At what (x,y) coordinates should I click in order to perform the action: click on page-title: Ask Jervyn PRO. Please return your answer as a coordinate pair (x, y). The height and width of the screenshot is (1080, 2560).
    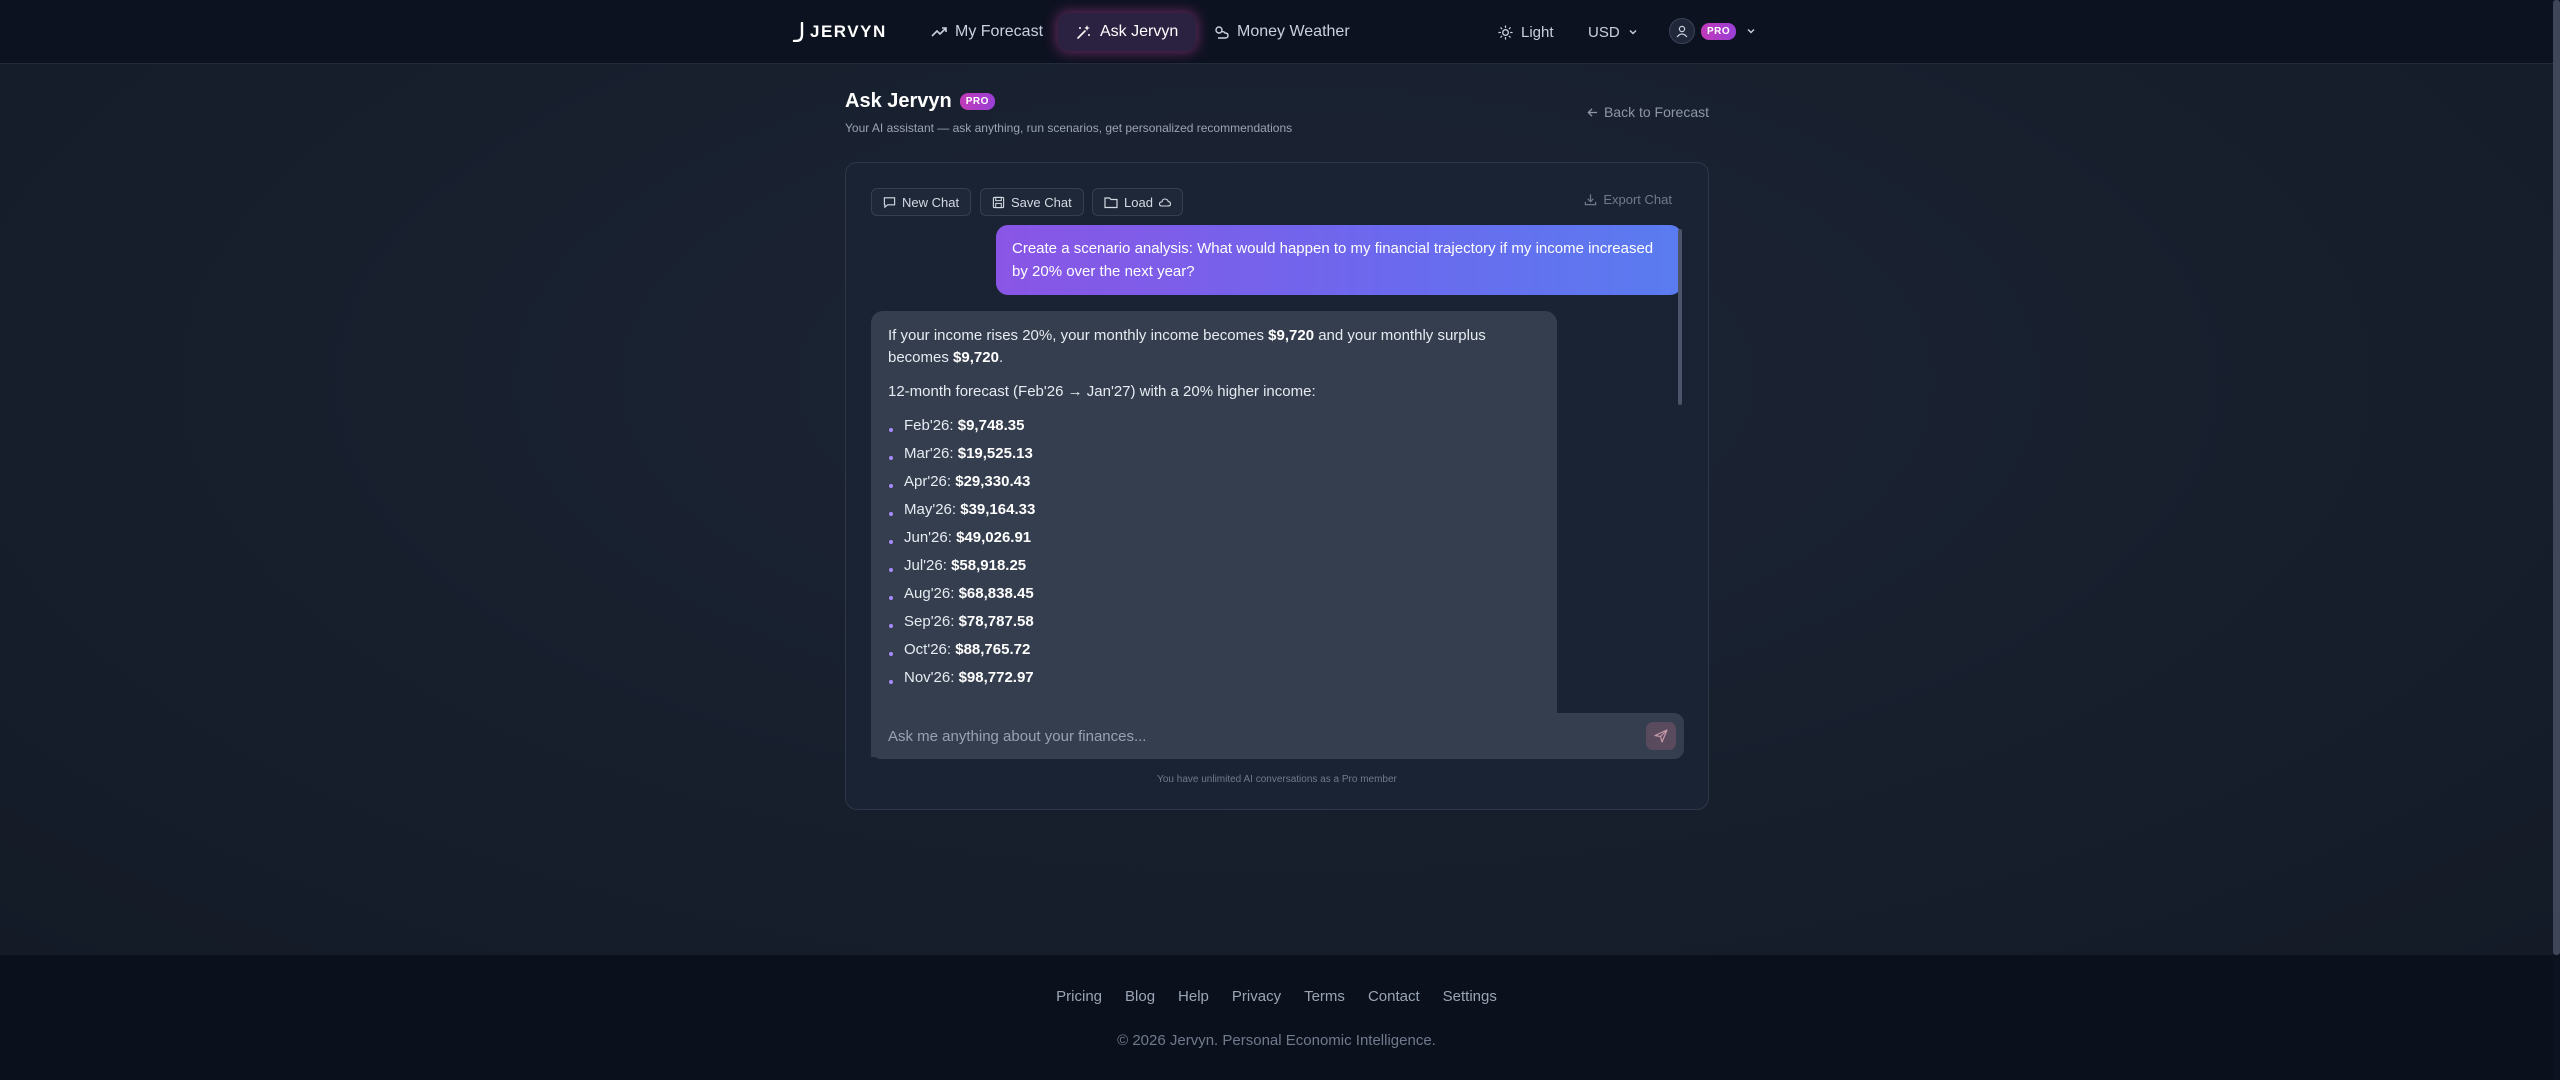
    Looking at the image, I should click on (920, 101).